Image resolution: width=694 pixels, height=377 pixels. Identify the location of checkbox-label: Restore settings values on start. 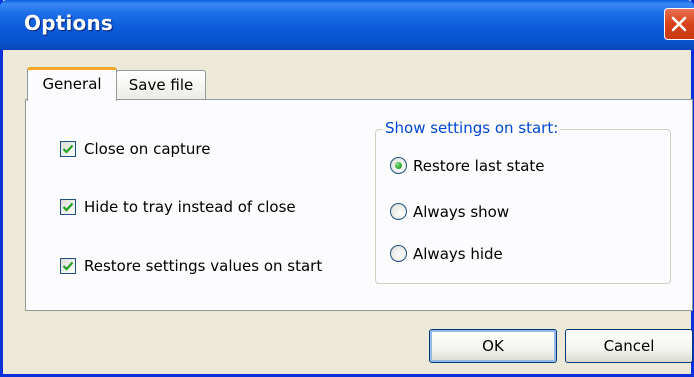
(203, 266).